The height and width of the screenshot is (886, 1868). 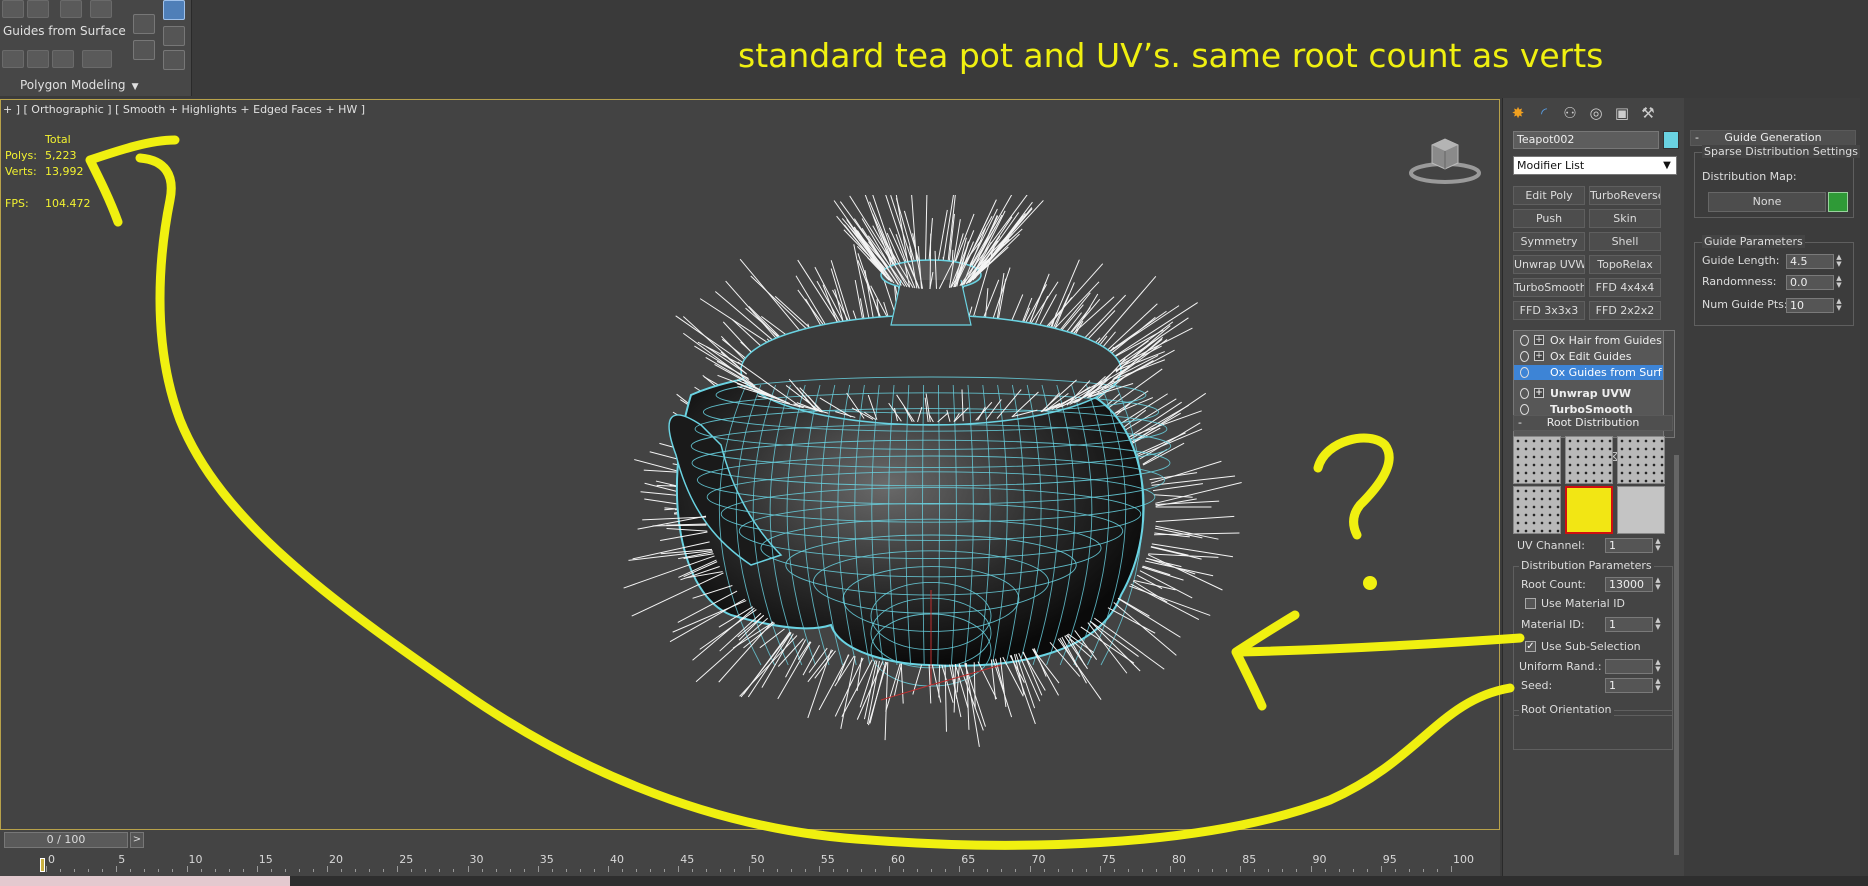 What do you see at coordinates (1676, 655) in the screenshot?
I see `command-panel-scrollbar` at bounding box center [1676, 655].